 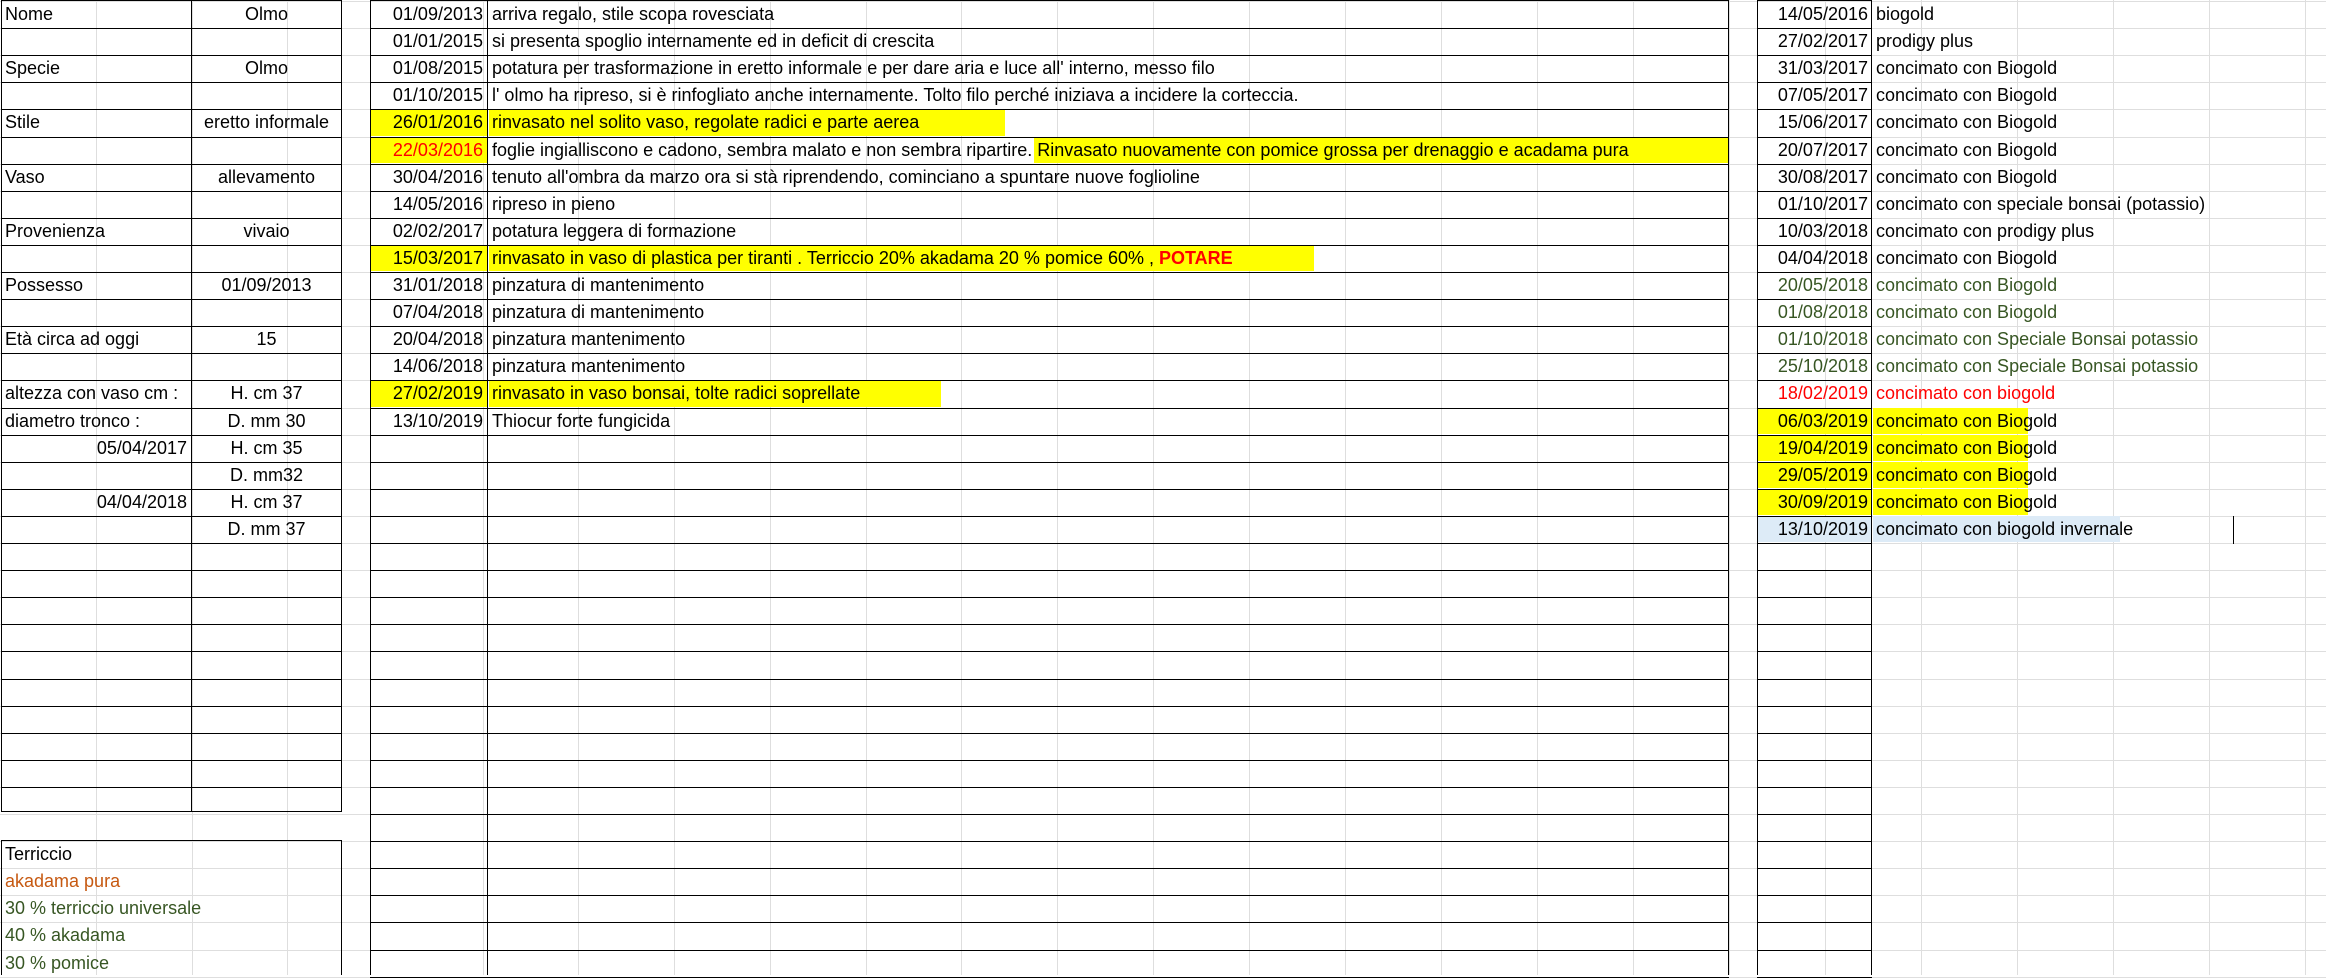 I want to click on fertilizer-date: 01/08/2018, so click(x=1815, y=312).